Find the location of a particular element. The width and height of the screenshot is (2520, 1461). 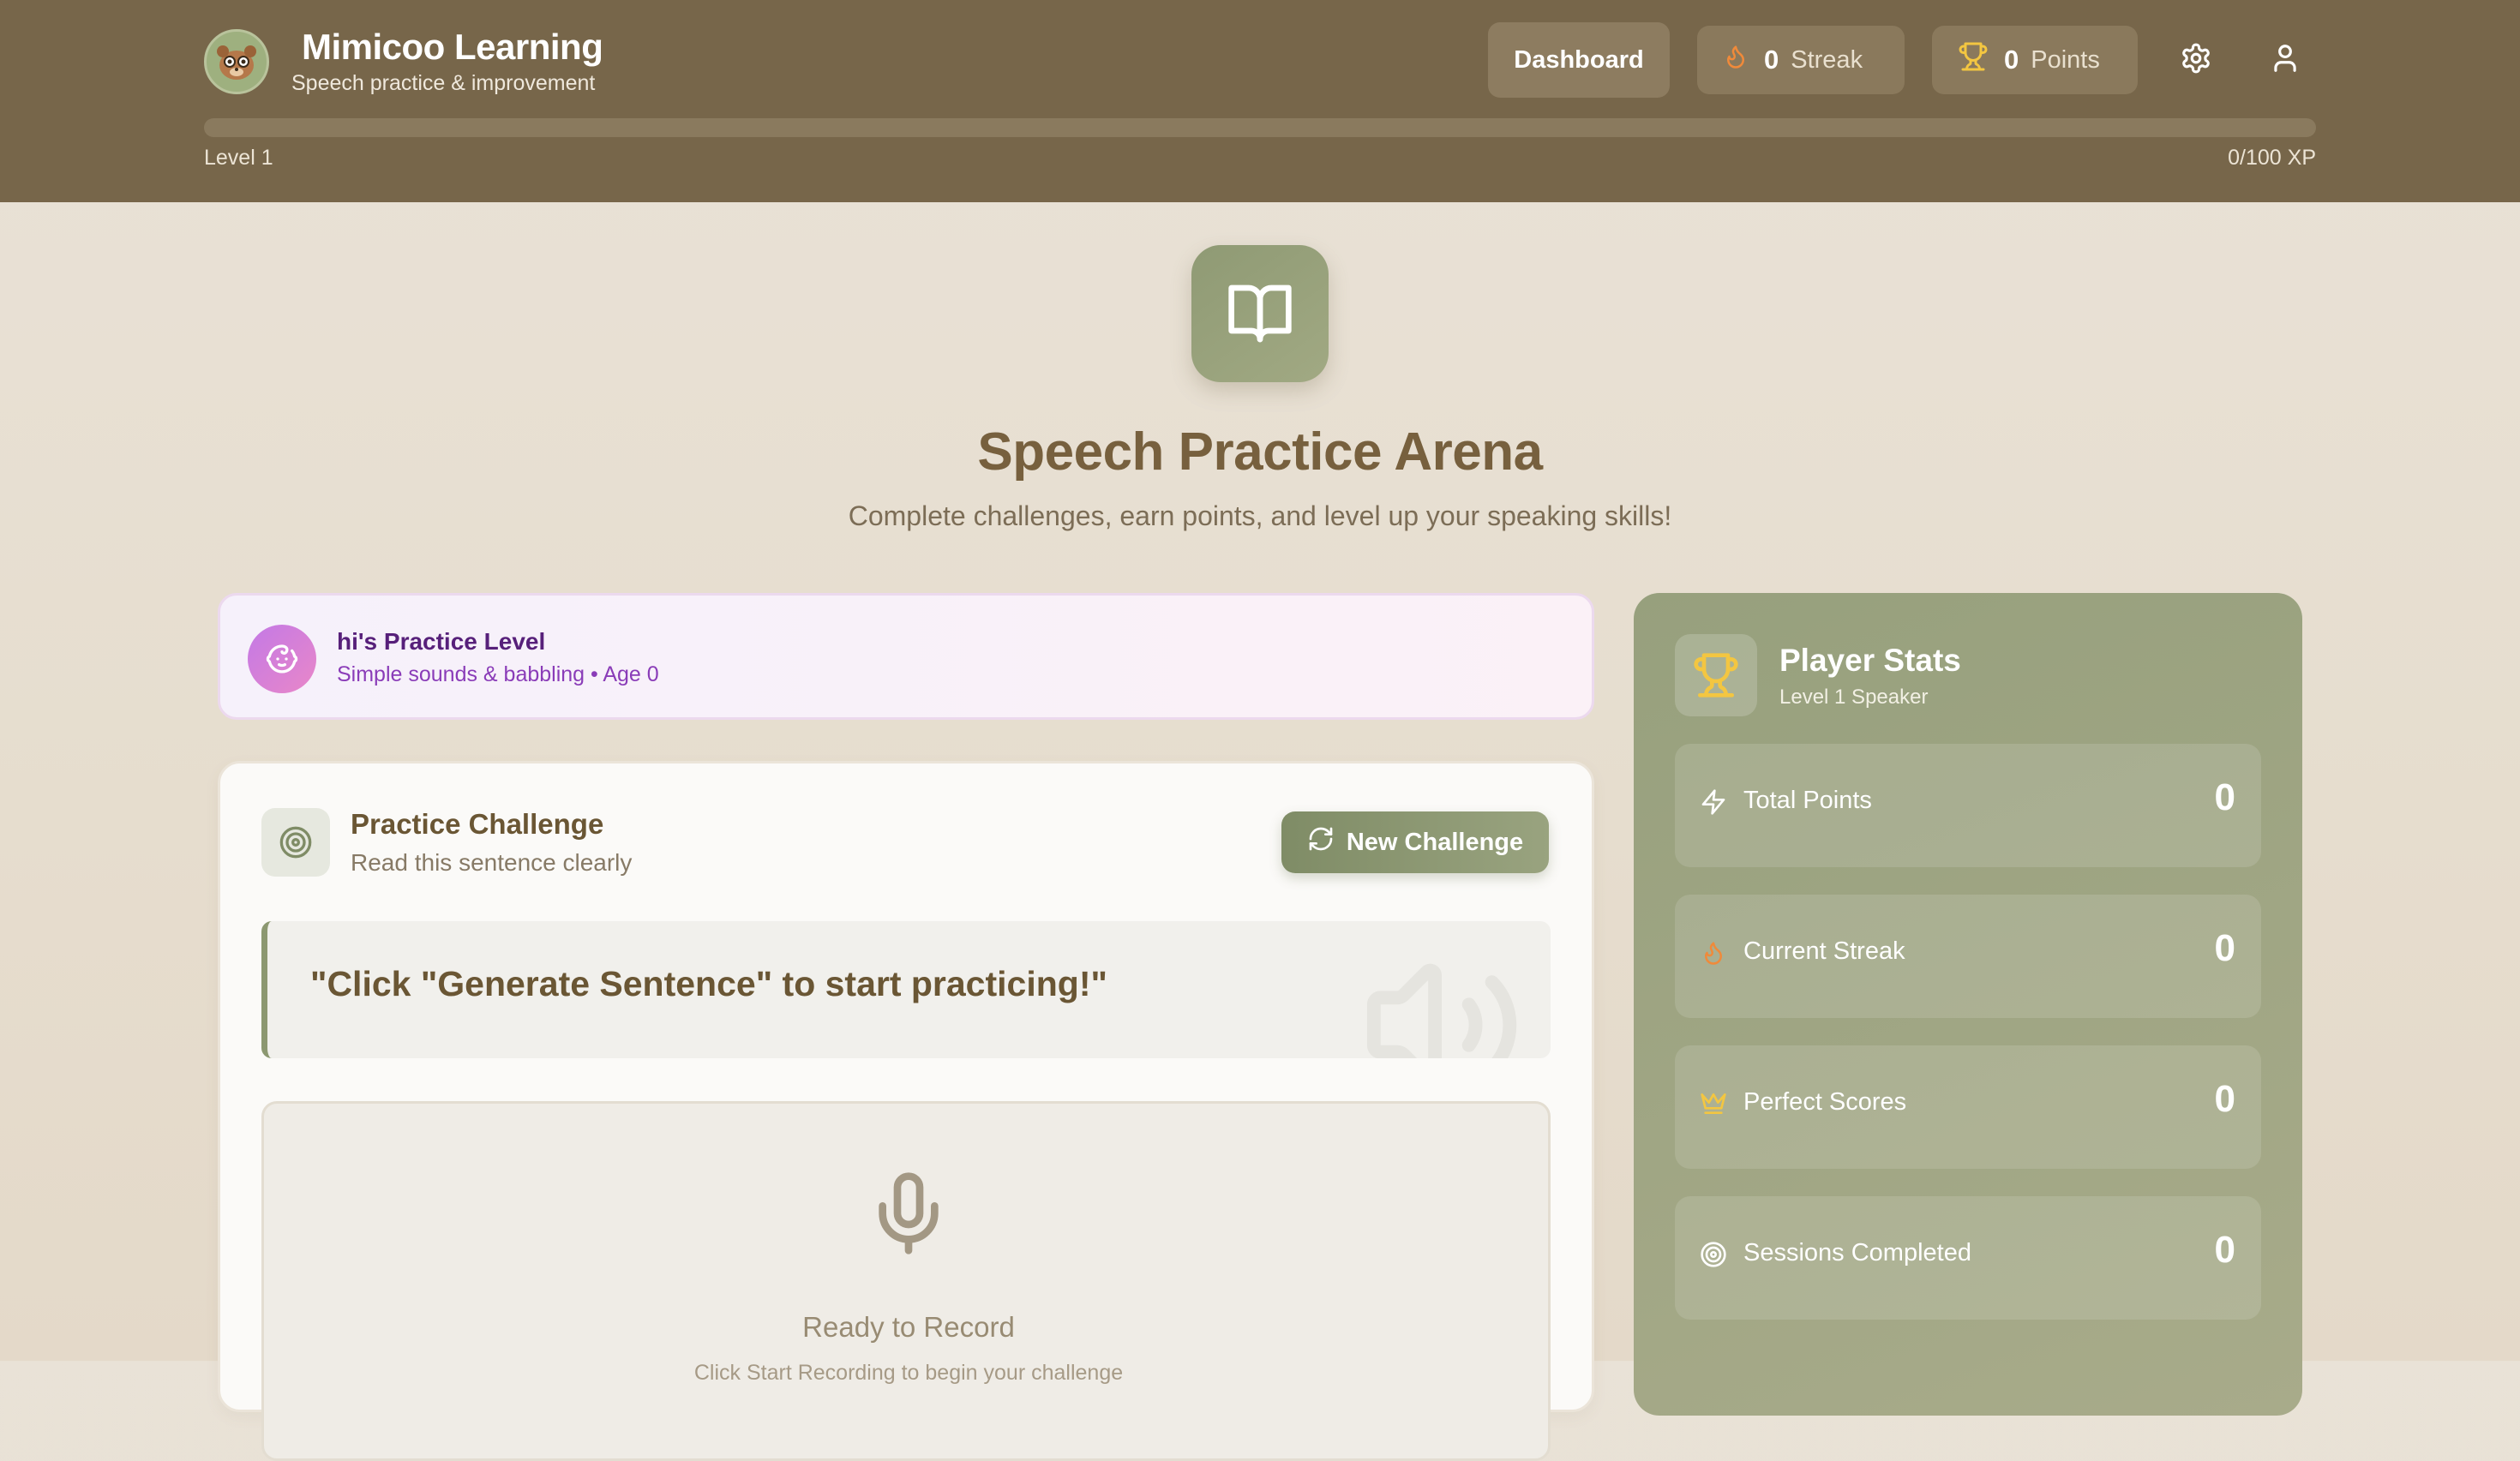

record-status: Ready to Record is located at coordinates (908, 1327).